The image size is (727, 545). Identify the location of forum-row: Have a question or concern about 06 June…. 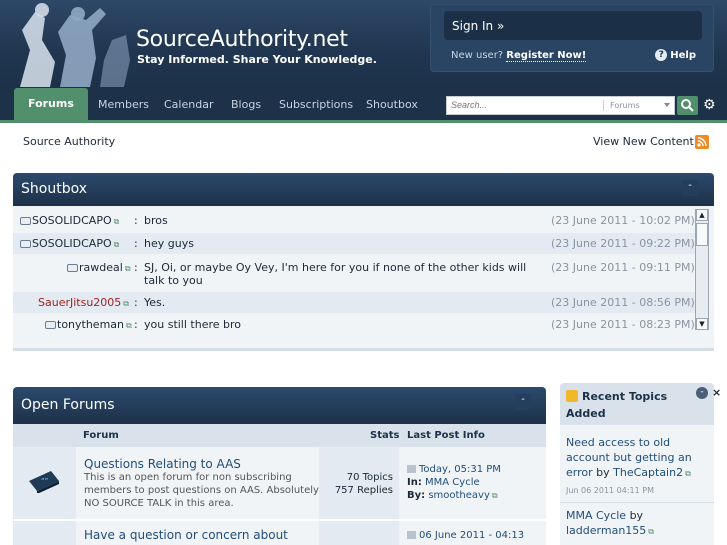
(279, 533).